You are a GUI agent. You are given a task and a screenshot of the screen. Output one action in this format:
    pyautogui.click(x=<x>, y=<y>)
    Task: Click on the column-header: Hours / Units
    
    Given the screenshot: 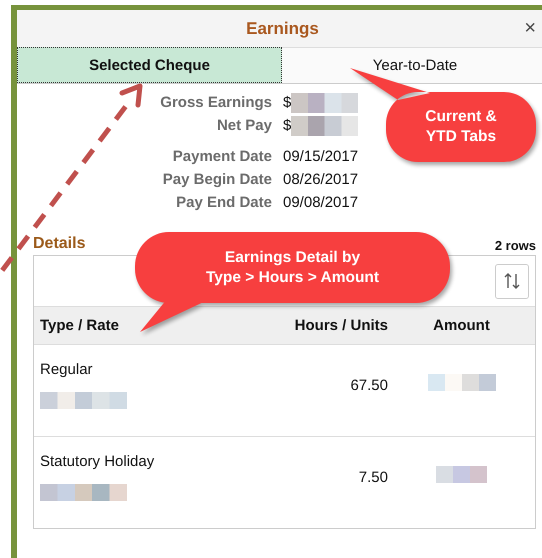 What is the action you would take?
    pyautogui.click(x=341, y=325)
    